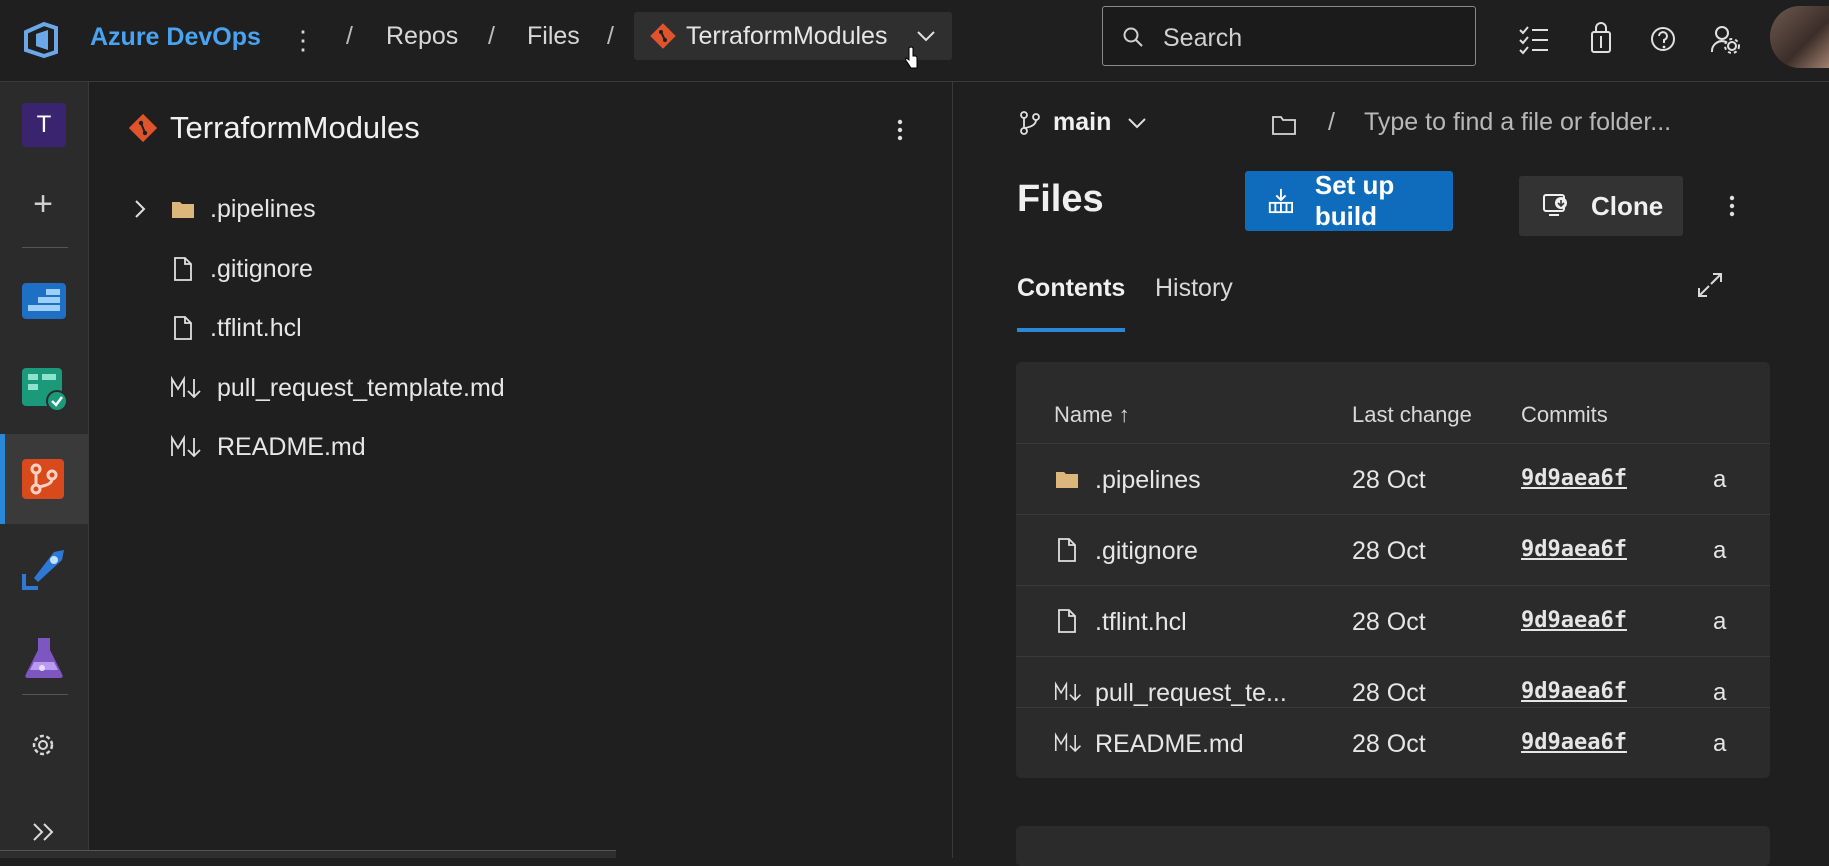  I want to click on project-avatar: T, so click(44, 125).